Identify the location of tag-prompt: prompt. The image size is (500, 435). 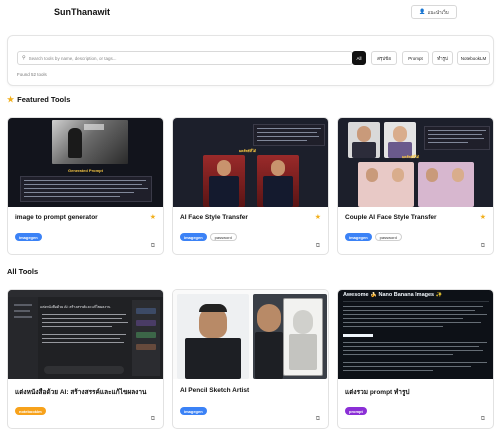
(356, 411).